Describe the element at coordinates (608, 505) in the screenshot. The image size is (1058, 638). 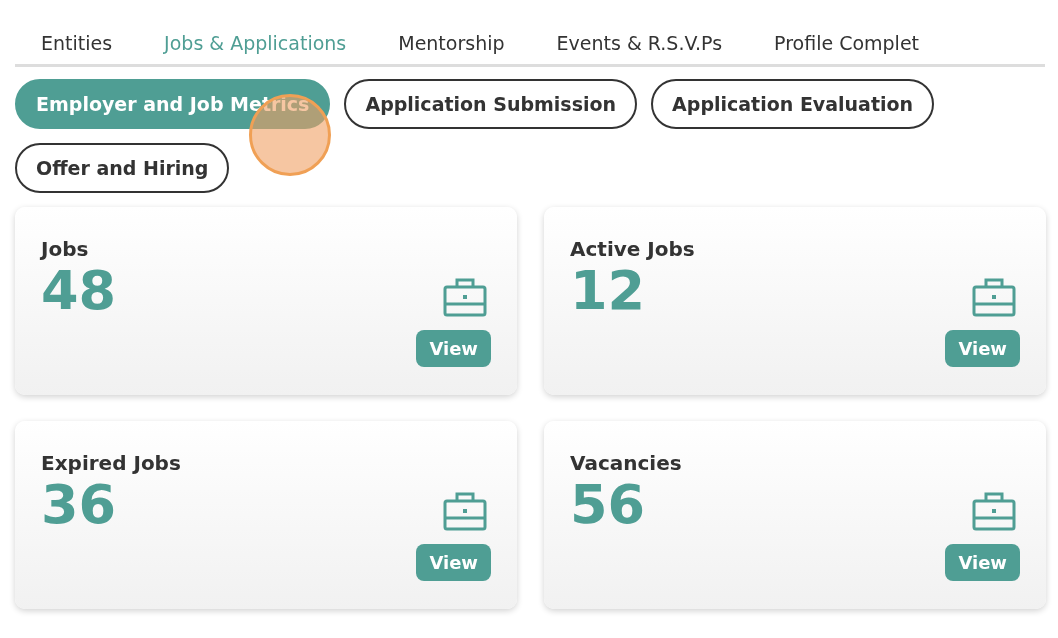
I see `metric-value: 56` at that location.